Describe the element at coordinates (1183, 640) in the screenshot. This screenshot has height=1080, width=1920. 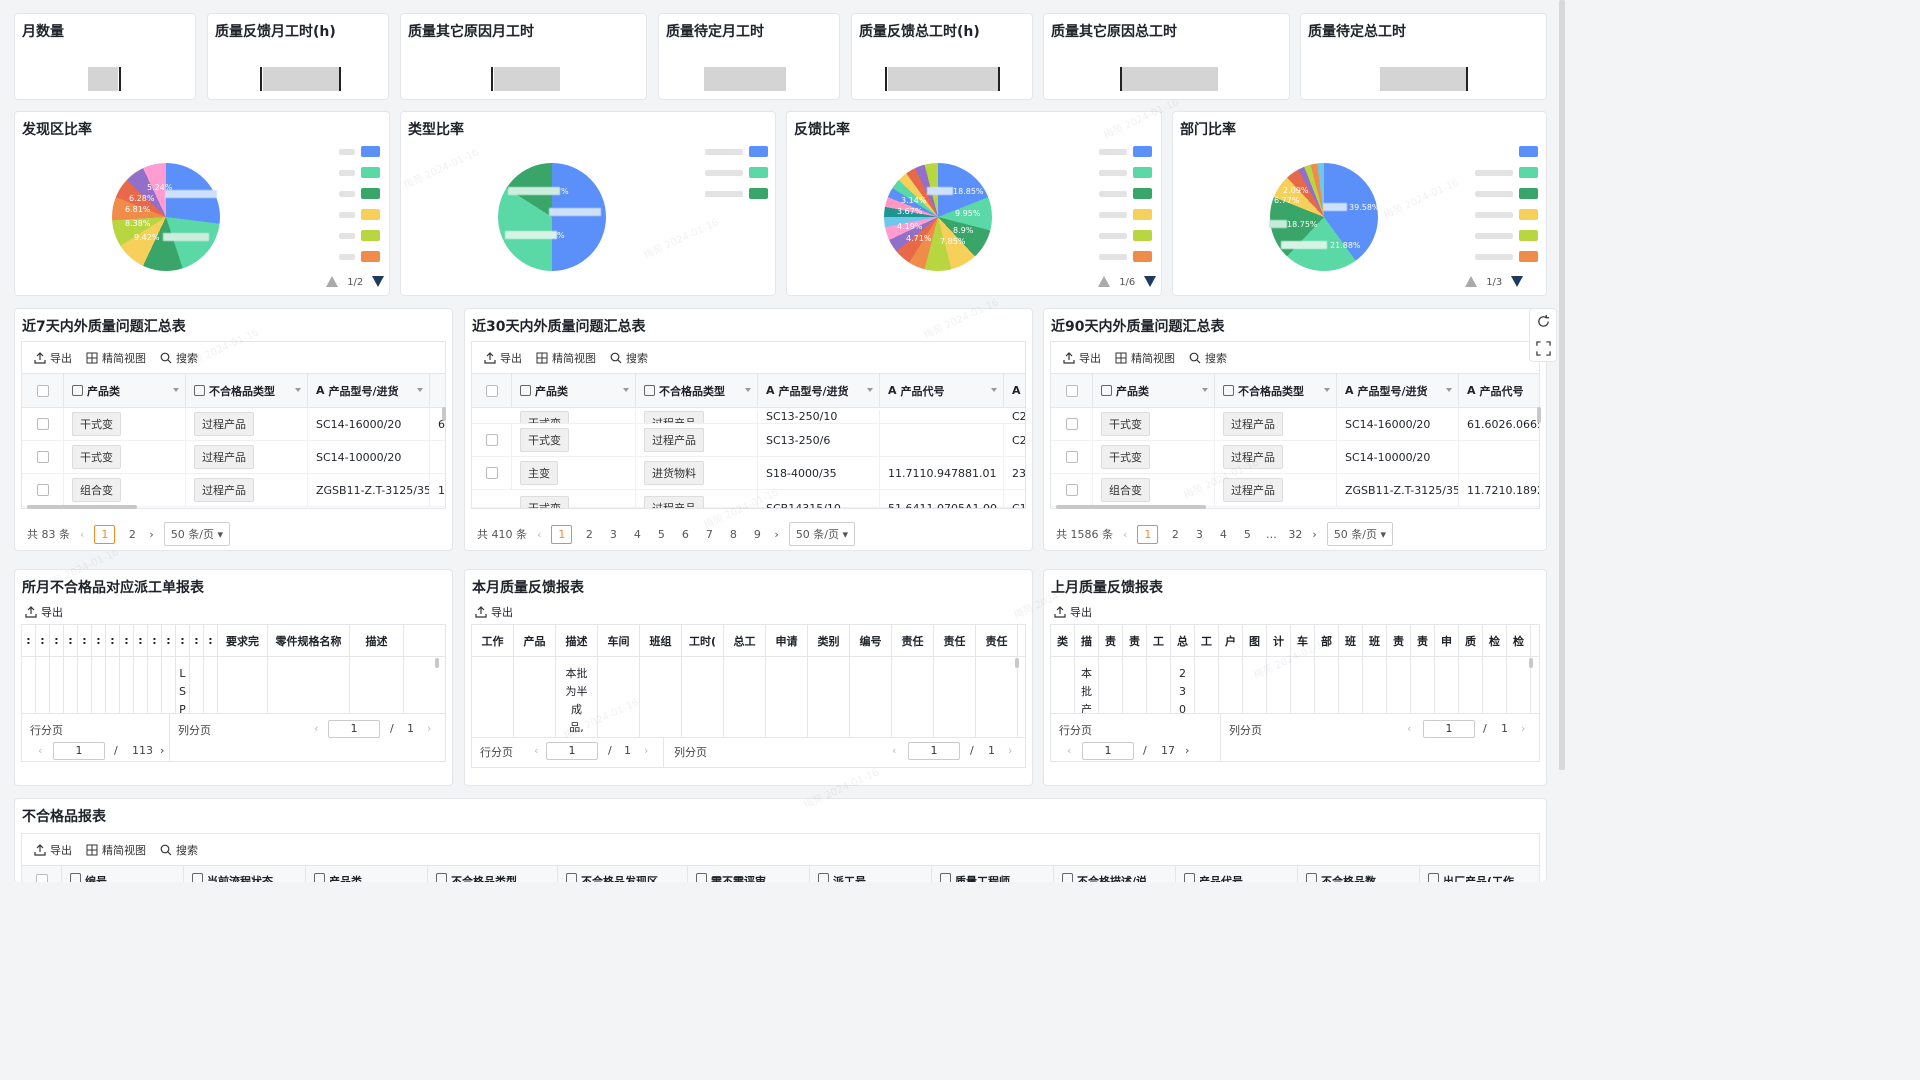
I see `col-header: 总` at that location.